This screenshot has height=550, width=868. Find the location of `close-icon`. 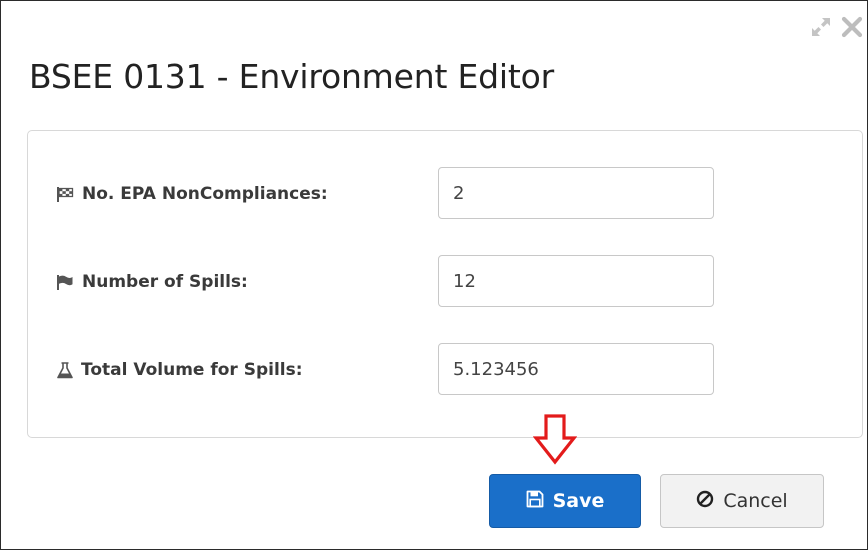

close-icon is located at coordinates (852, 29).